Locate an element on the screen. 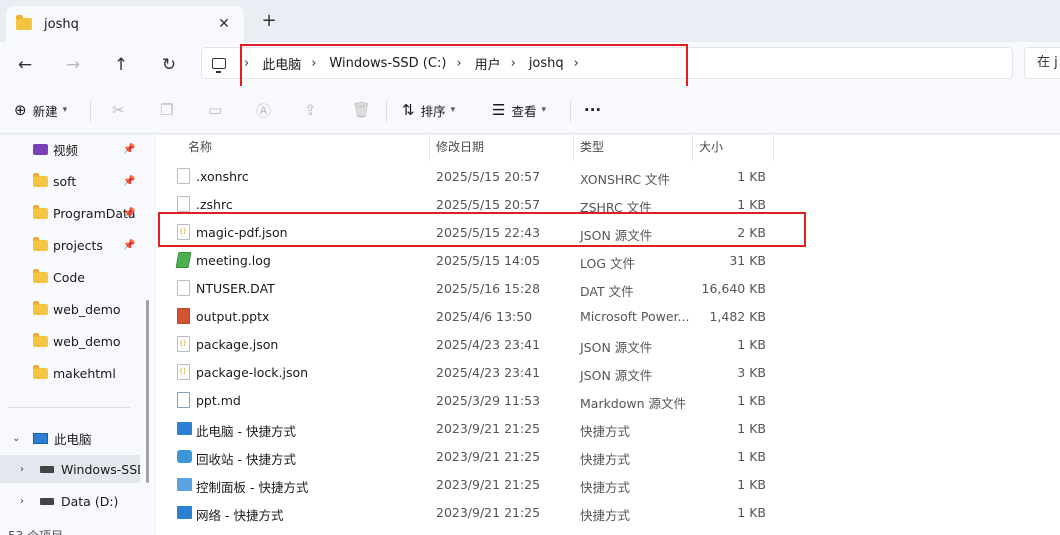 The image size is (1060, 535). pin-icon: 📌 is located at coordinates (129, 149).